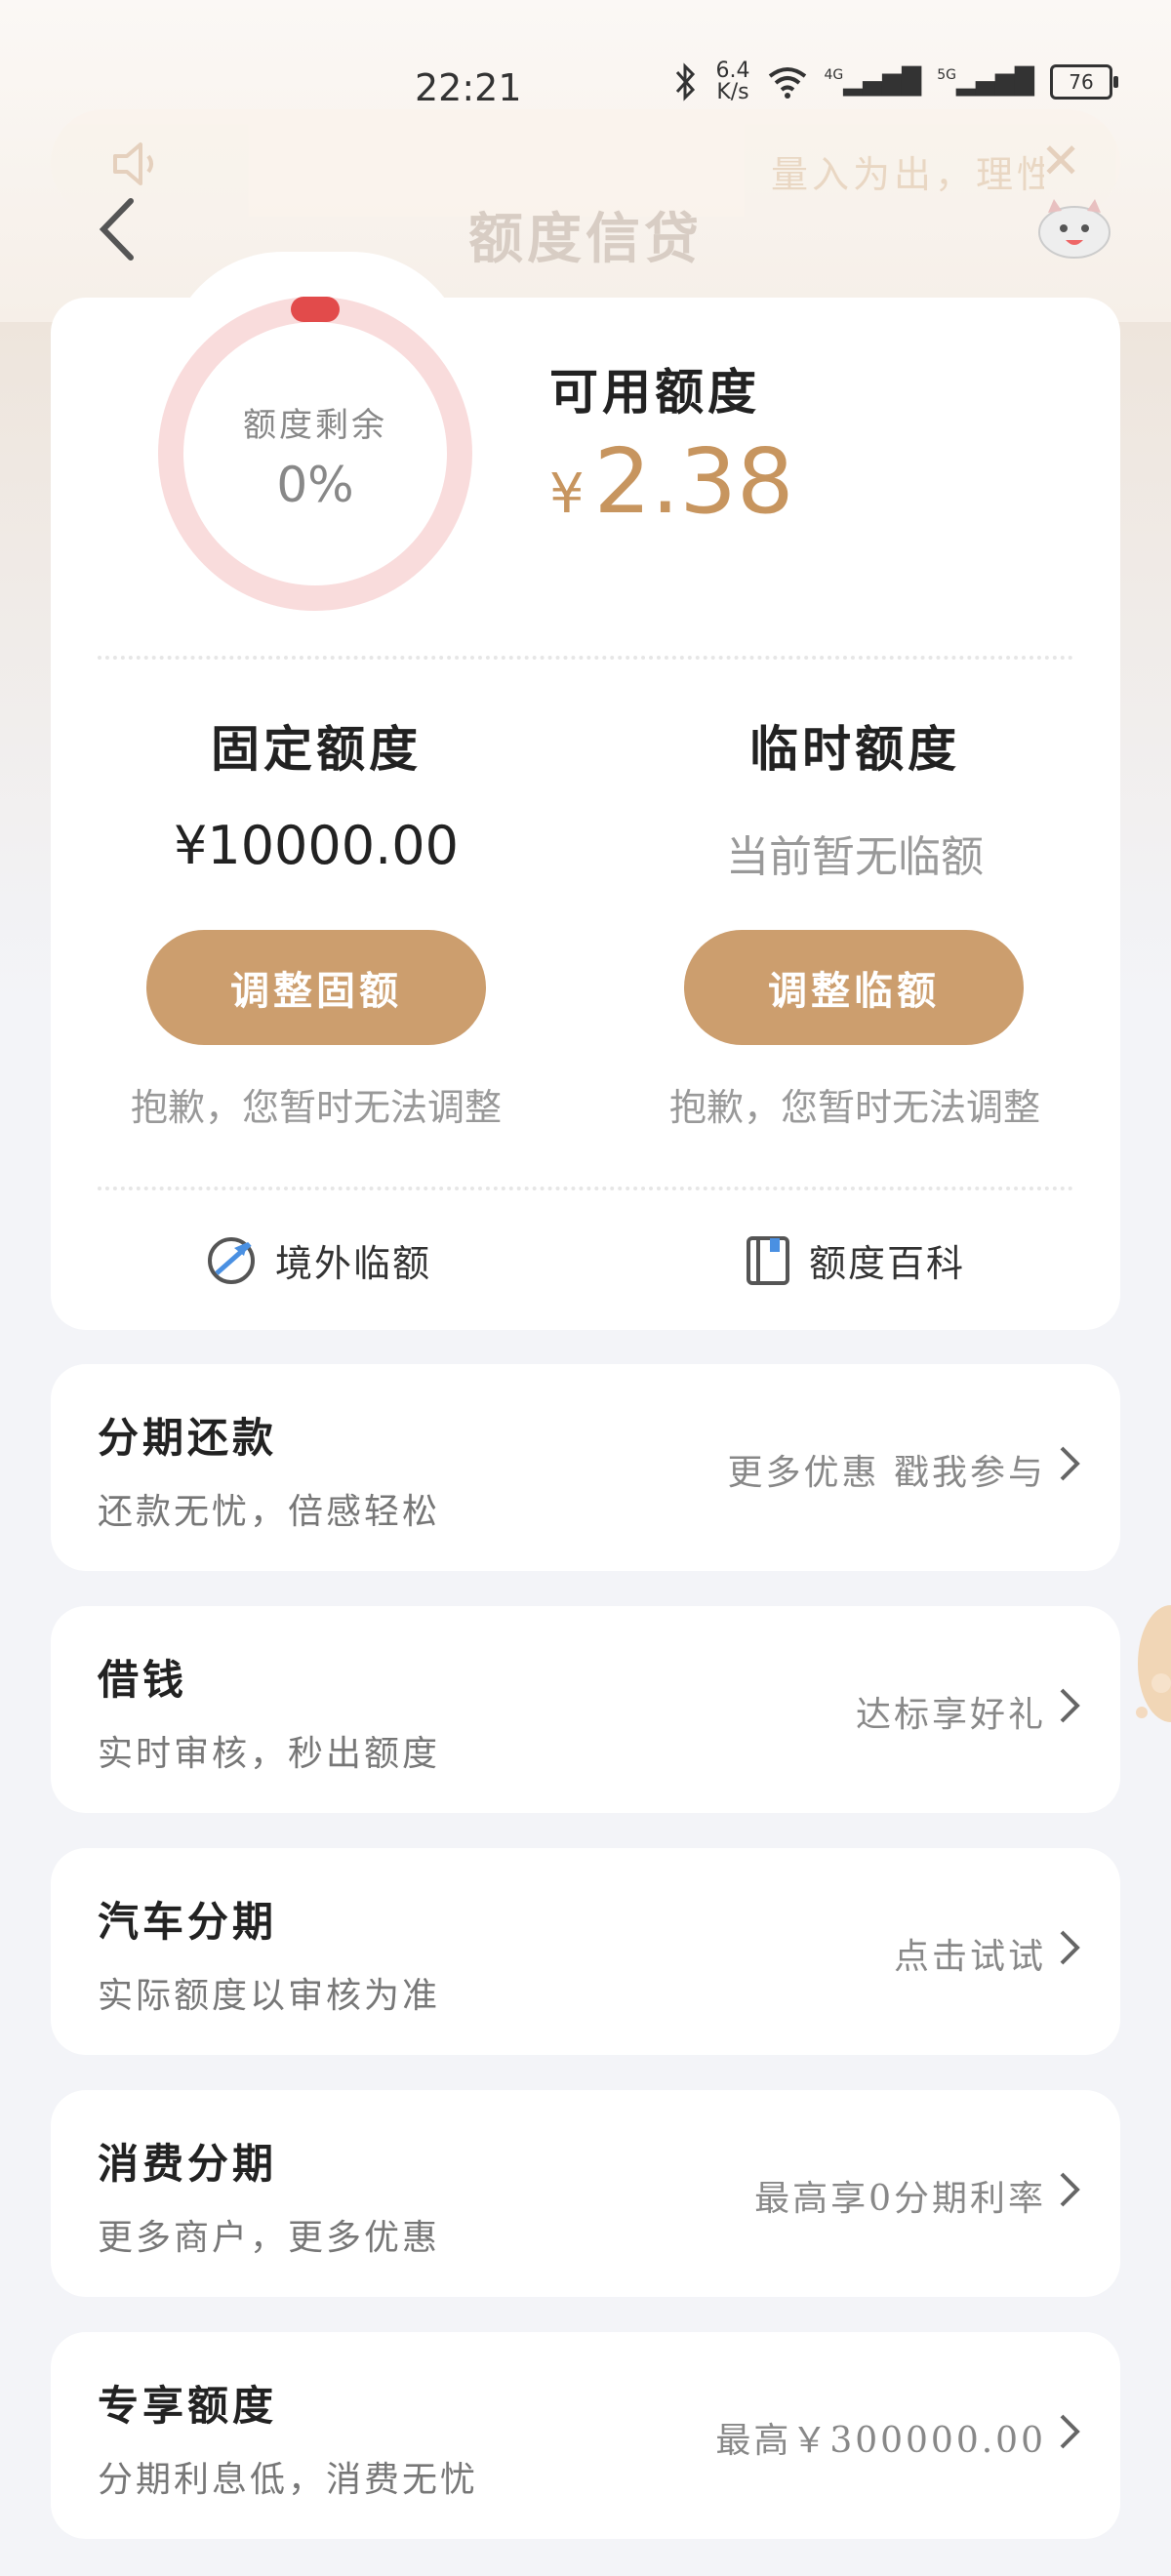 The image size is (1171, 2576). I want to click on list-item-action: 最高￥300000.00, so click(880, 2441).